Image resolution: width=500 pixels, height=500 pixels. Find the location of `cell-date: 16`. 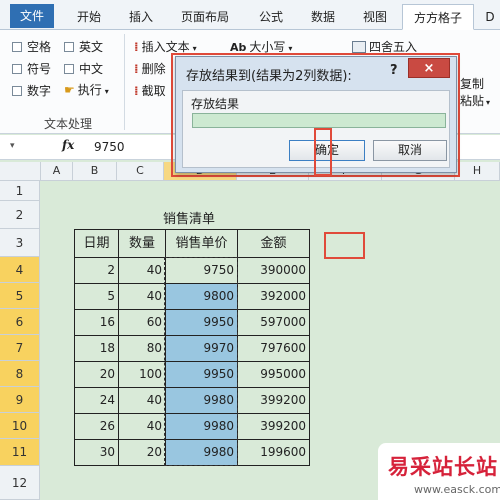

cell-date: 16 is located at coordinates (97, 323).